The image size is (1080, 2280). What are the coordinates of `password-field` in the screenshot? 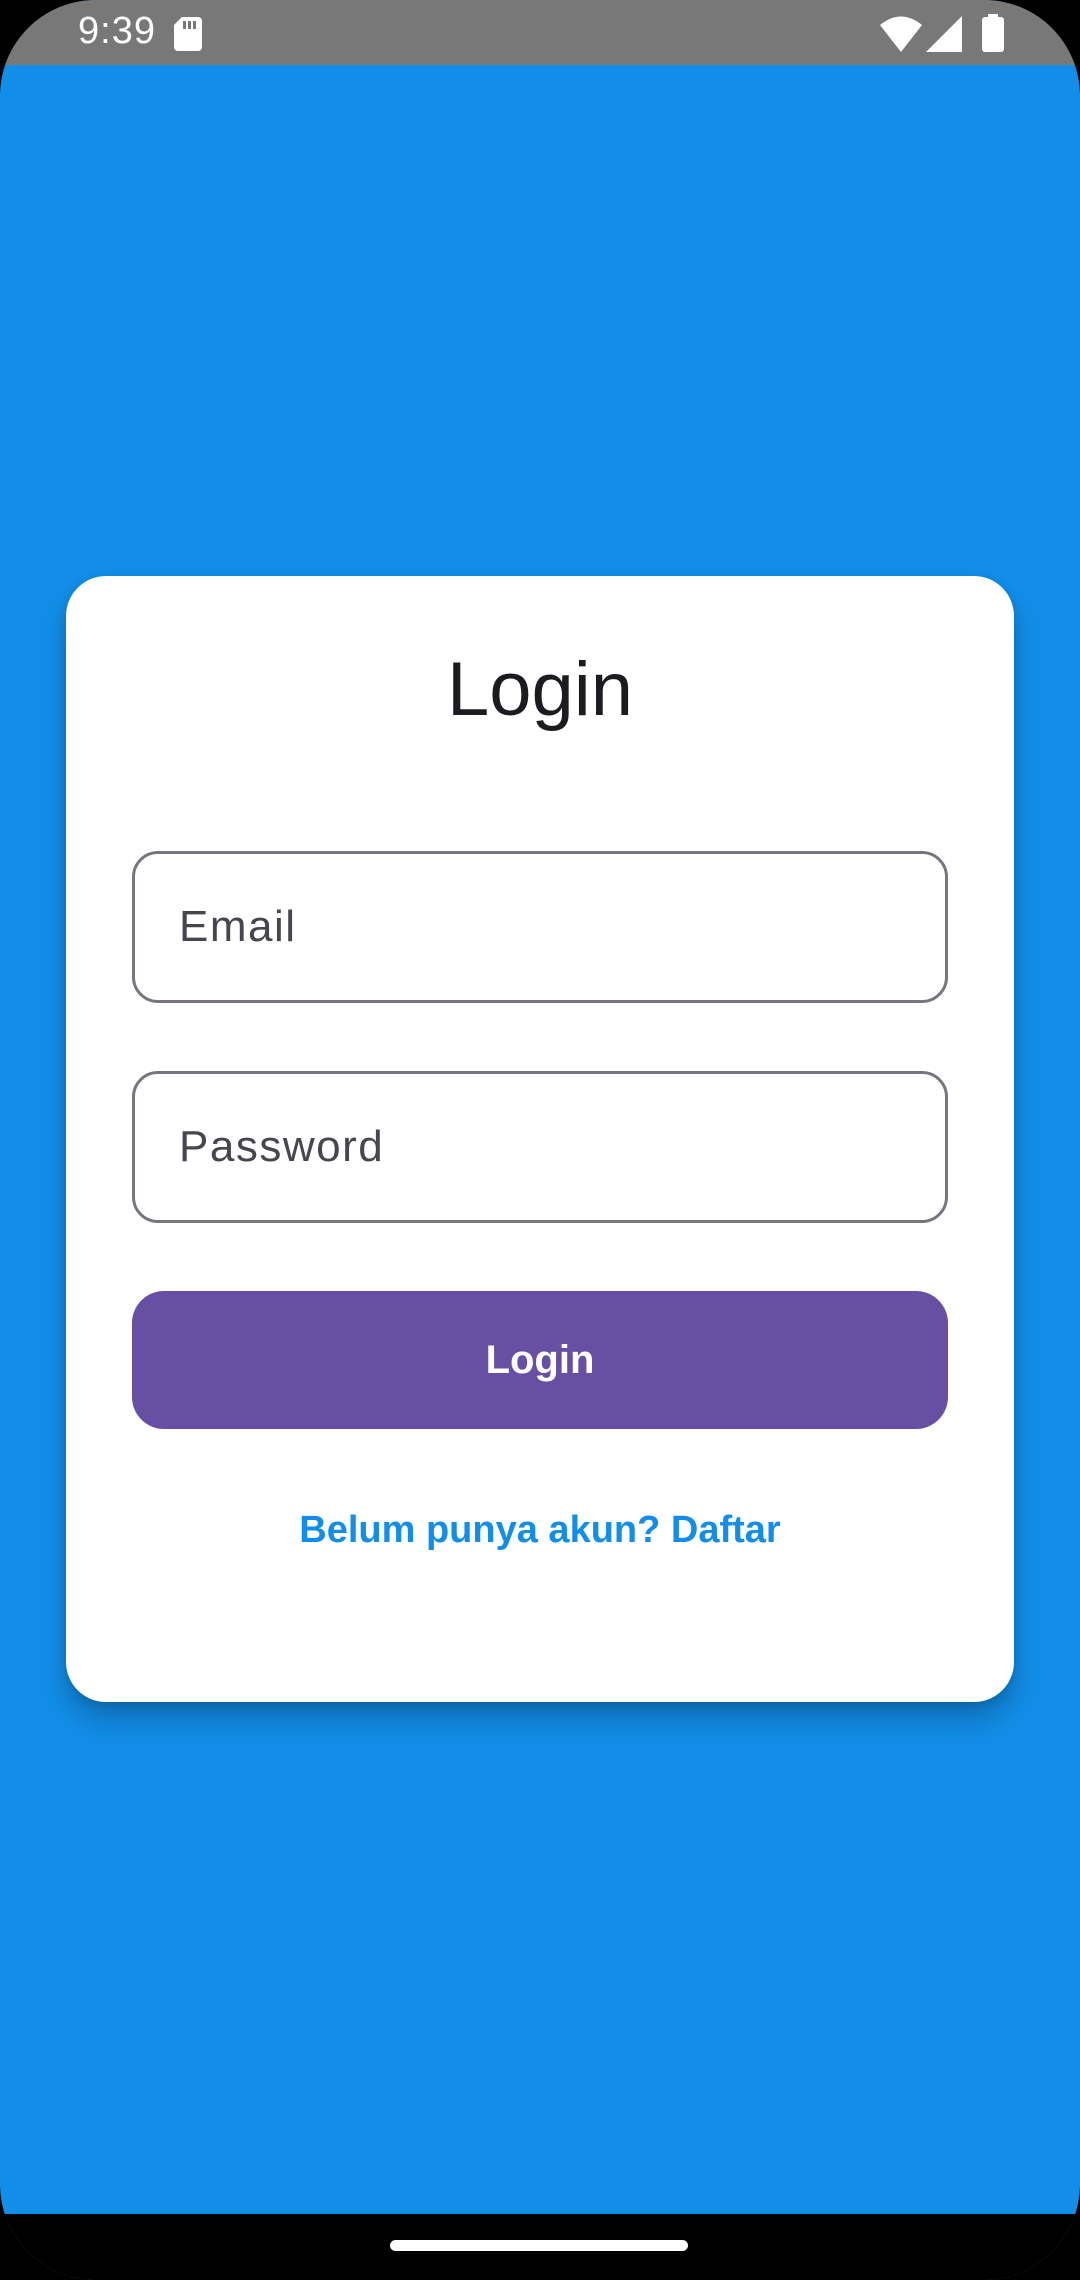 It's located at (540, 1147).